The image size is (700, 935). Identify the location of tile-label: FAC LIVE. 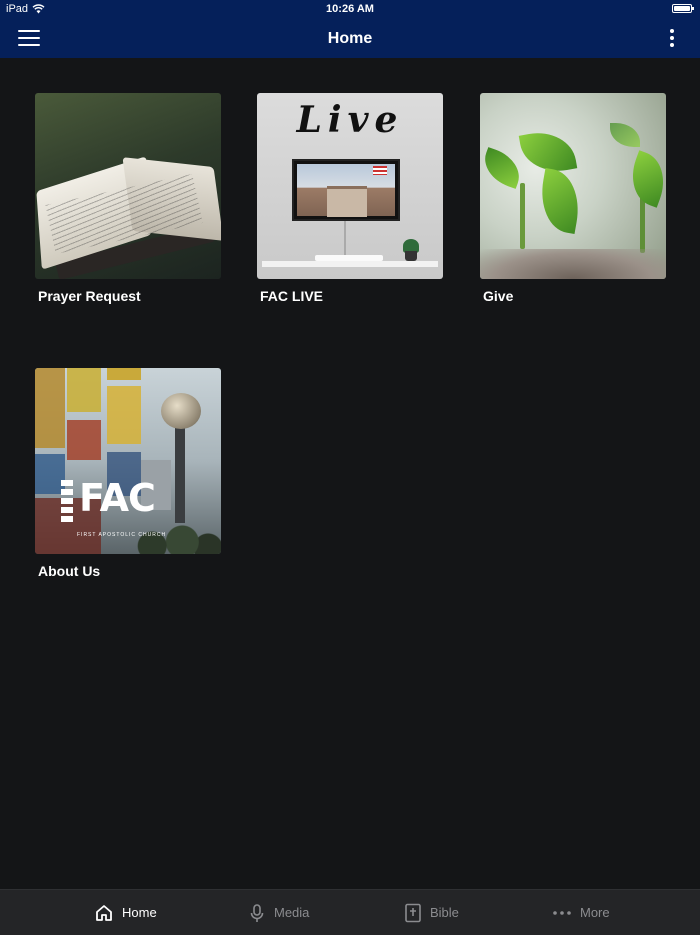
(292, 296).